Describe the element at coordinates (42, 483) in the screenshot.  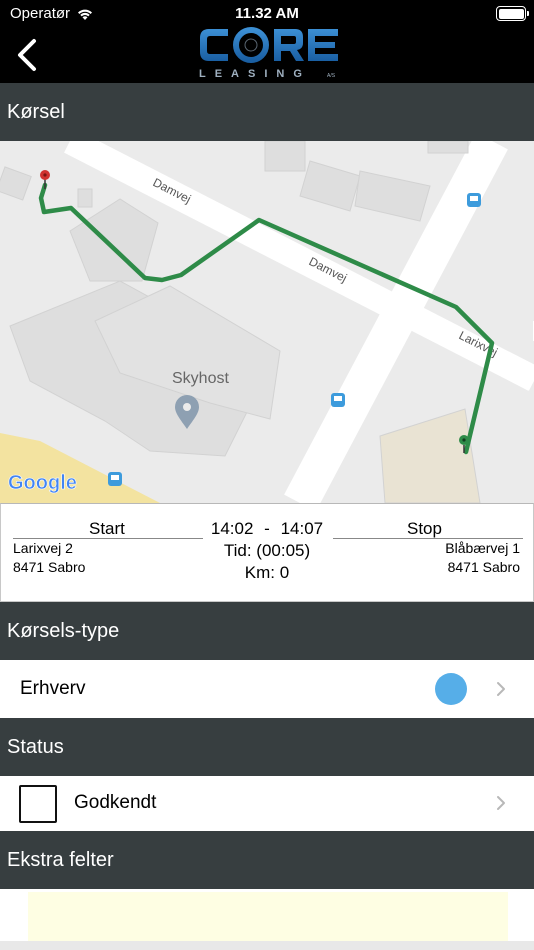
I see `google-attribution: Google` at that location.